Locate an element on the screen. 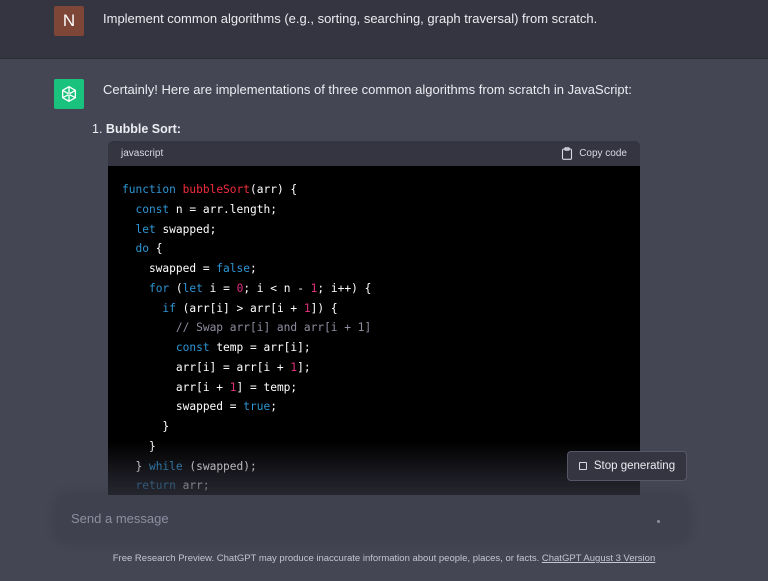 This screenshot has width=768, height=581. footer-version-link: ChatGPT August 3 Version is located at coordinates (598, 558).